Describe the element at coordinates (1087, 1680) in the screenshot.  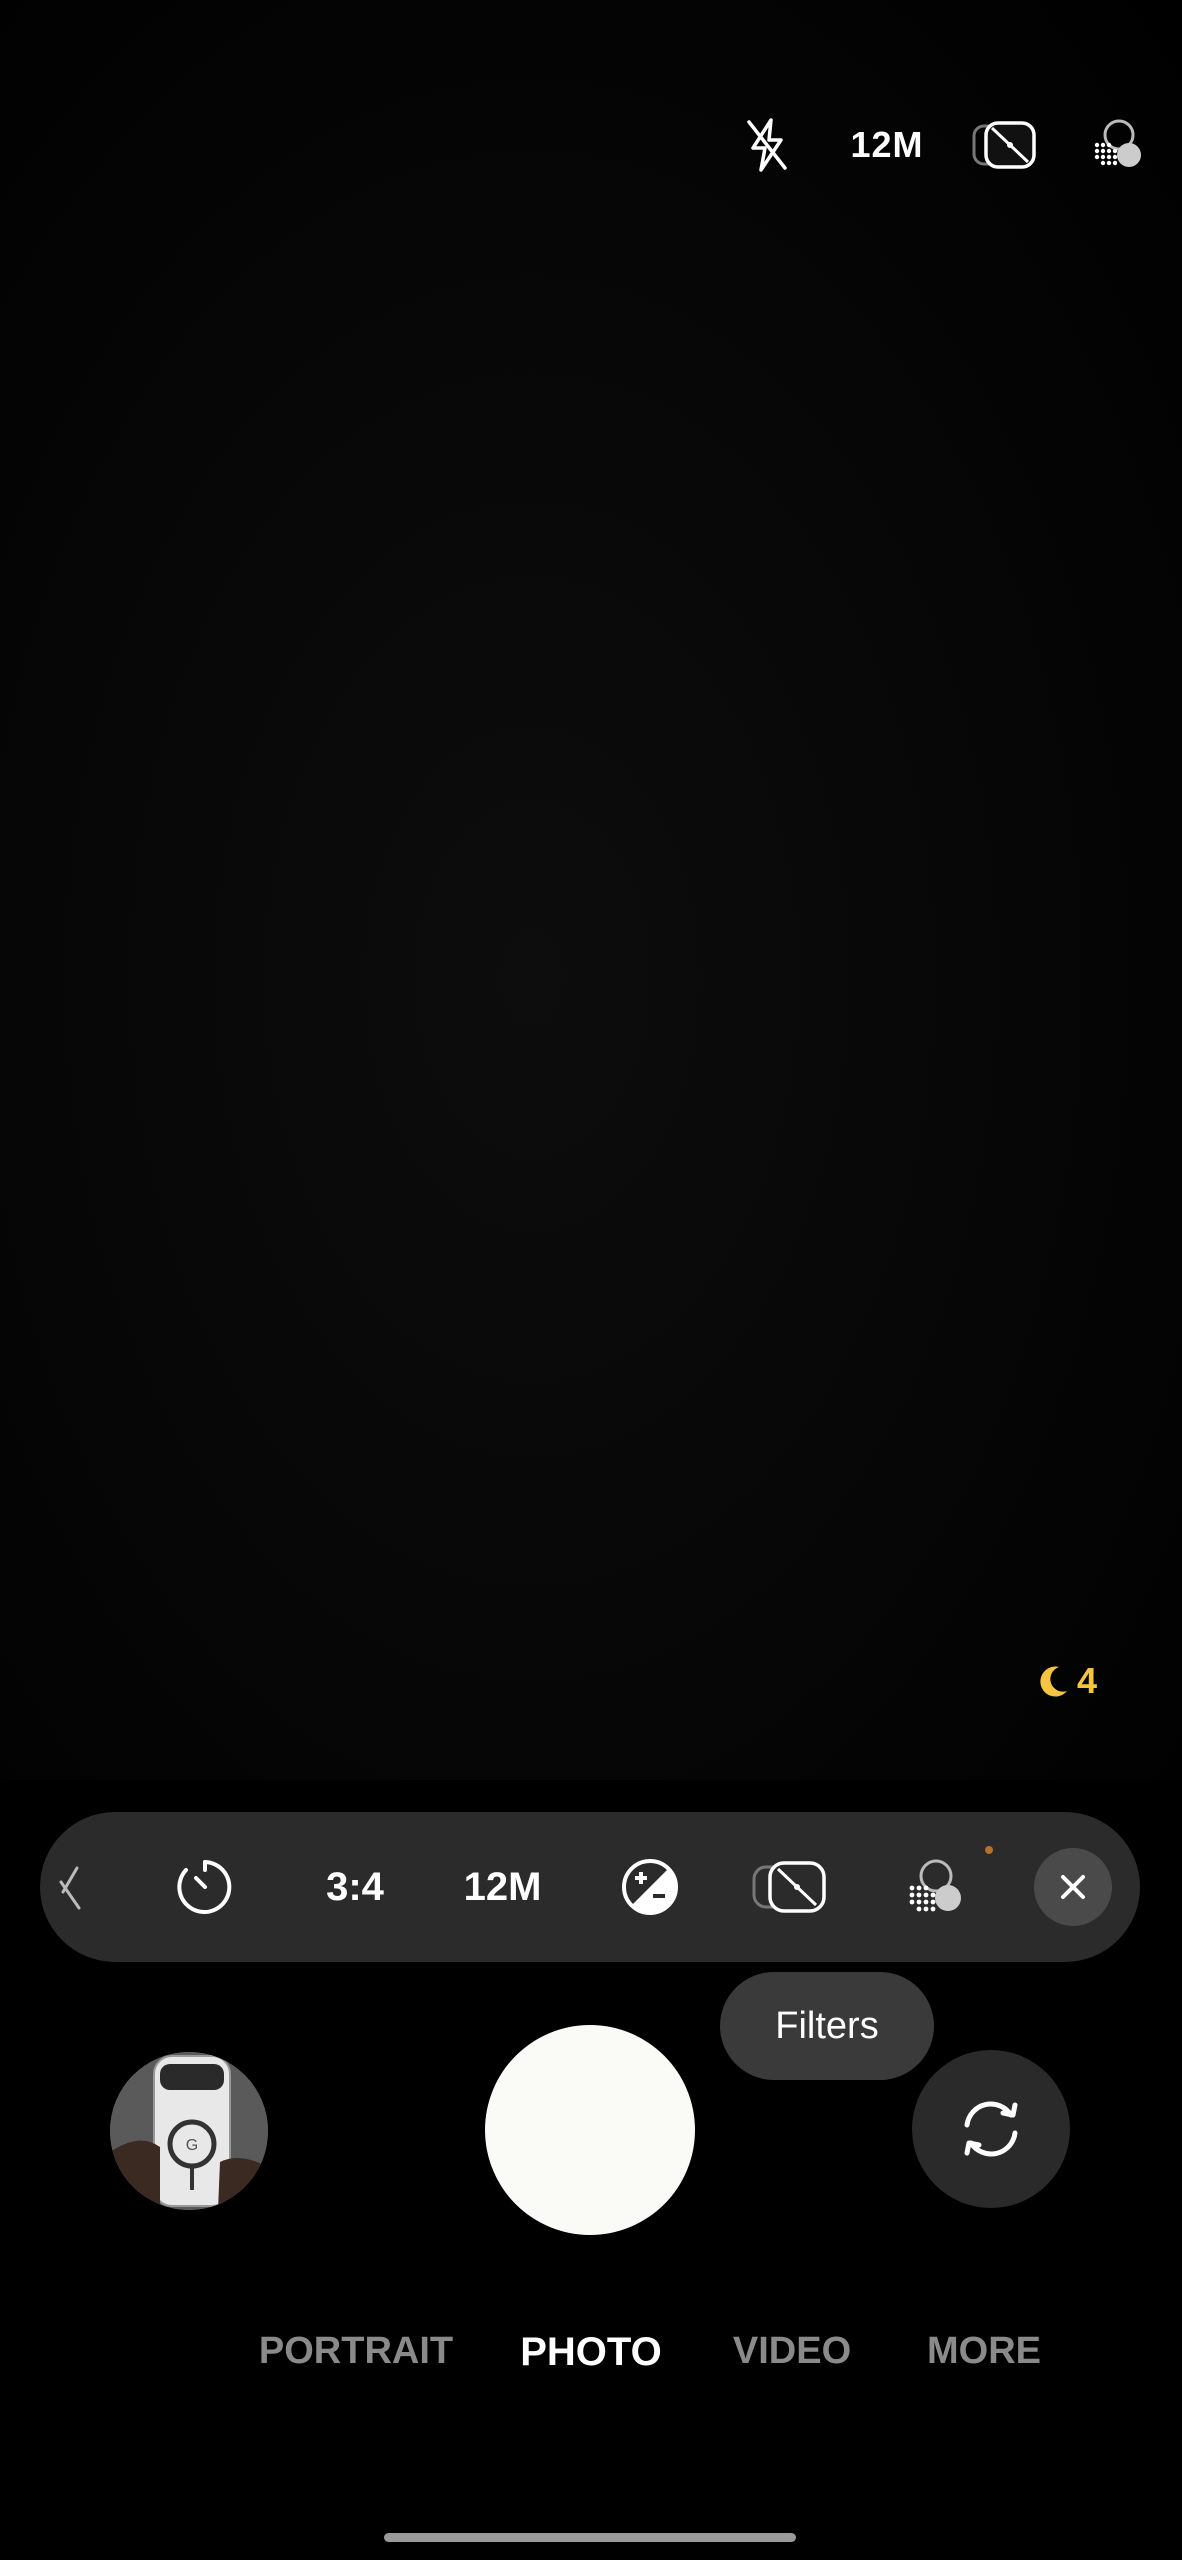
I see `night-mode-seconds: 4` at that location.